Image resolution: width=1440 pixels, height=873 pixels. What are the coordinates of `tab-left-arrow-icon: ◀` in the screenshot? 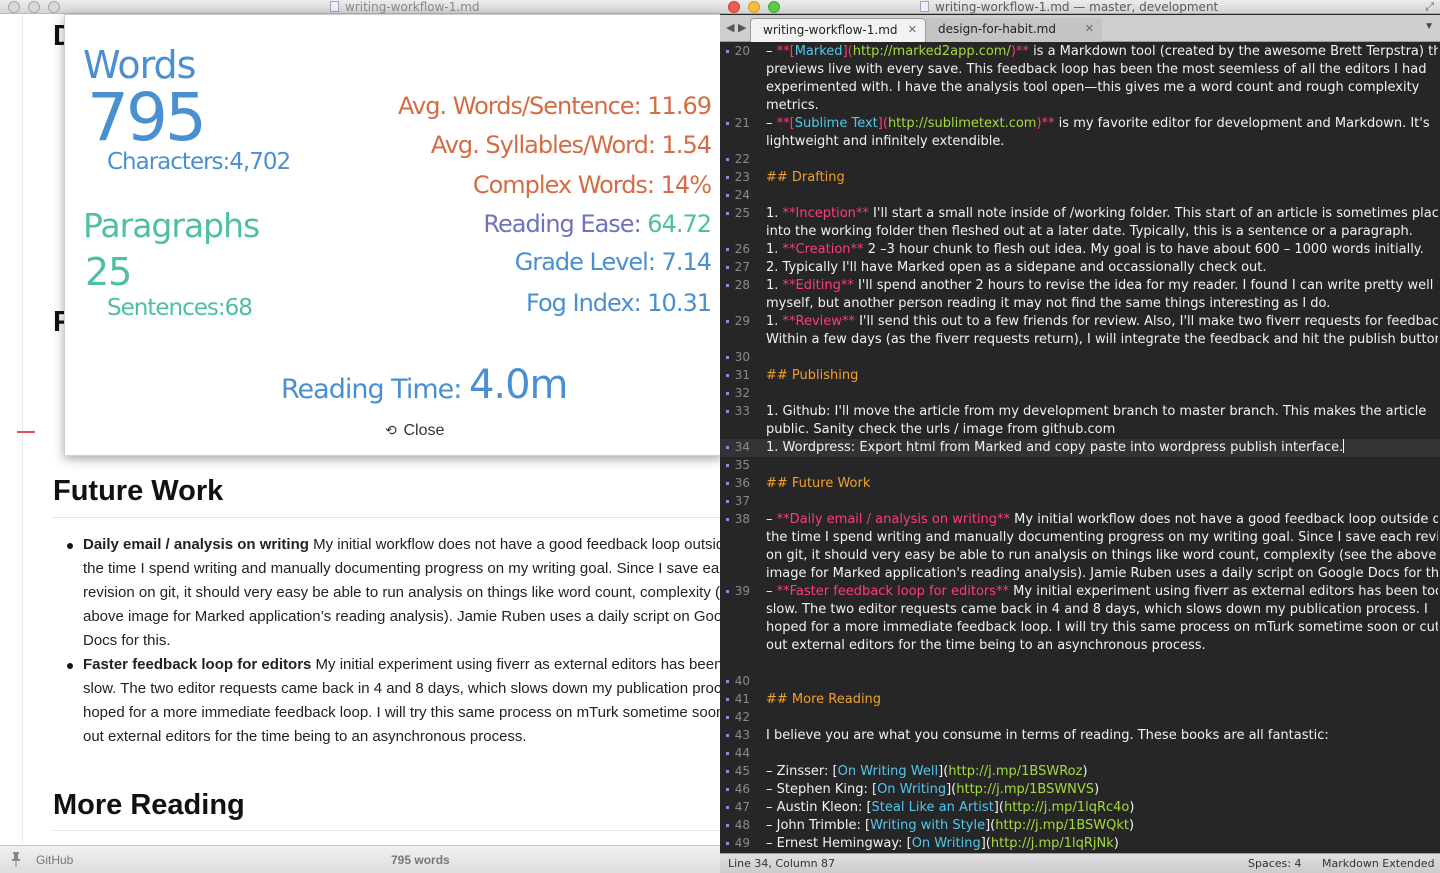 It's located at (730, 27).